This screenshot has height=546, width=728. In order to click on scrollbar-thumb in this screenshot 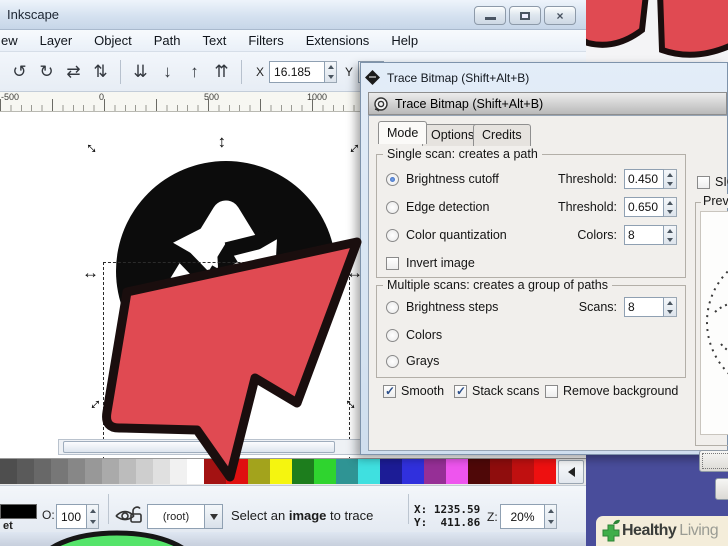, I will do `click(199, 447)`.